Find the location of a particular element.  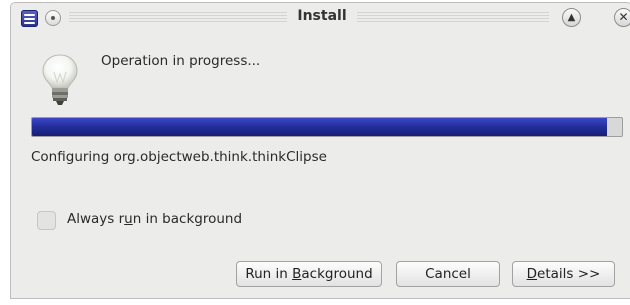

button-label-part: ackground is located at coordinates (337, 274).